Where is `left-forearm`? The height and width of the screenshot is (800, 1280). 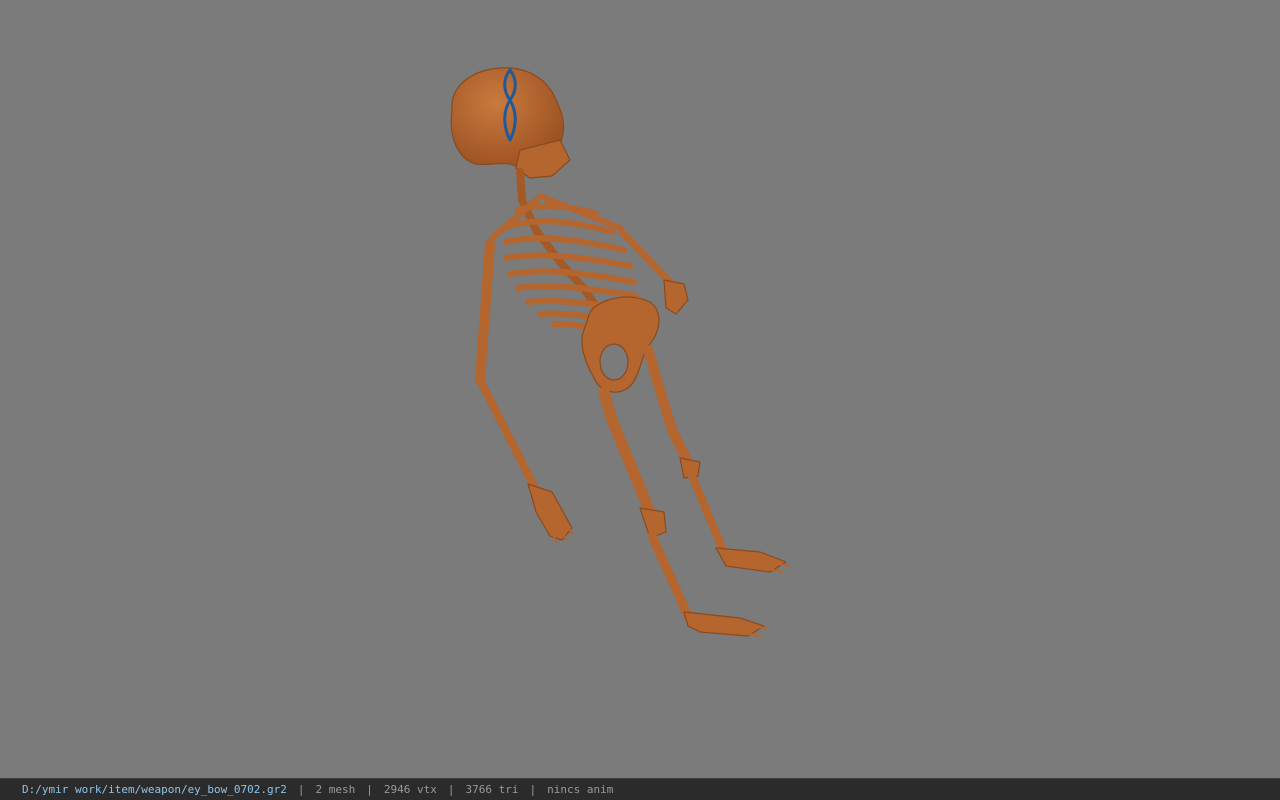 left-forearm is located at coordinates (509, 437).